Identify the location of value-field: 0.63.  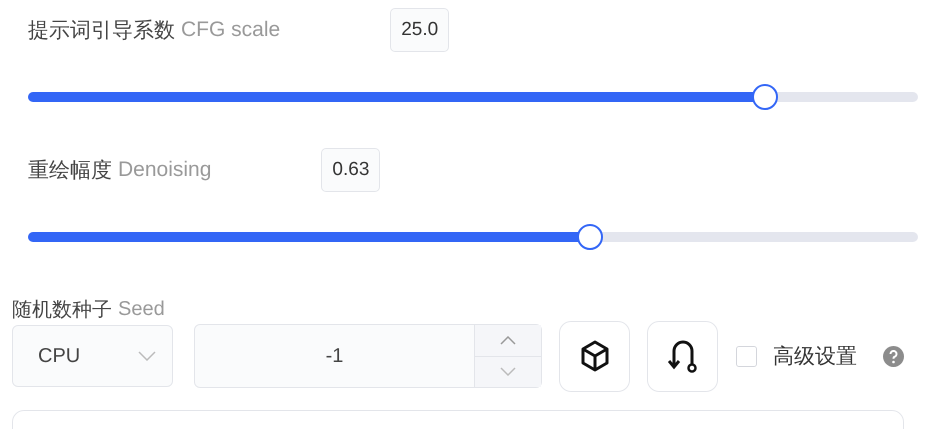
(350, 170).